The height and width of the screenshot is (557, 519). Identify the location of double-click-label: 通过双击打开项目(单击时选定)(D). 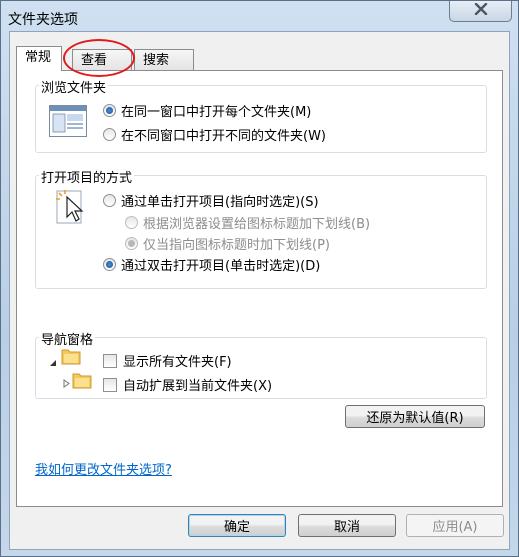
(221, 266).